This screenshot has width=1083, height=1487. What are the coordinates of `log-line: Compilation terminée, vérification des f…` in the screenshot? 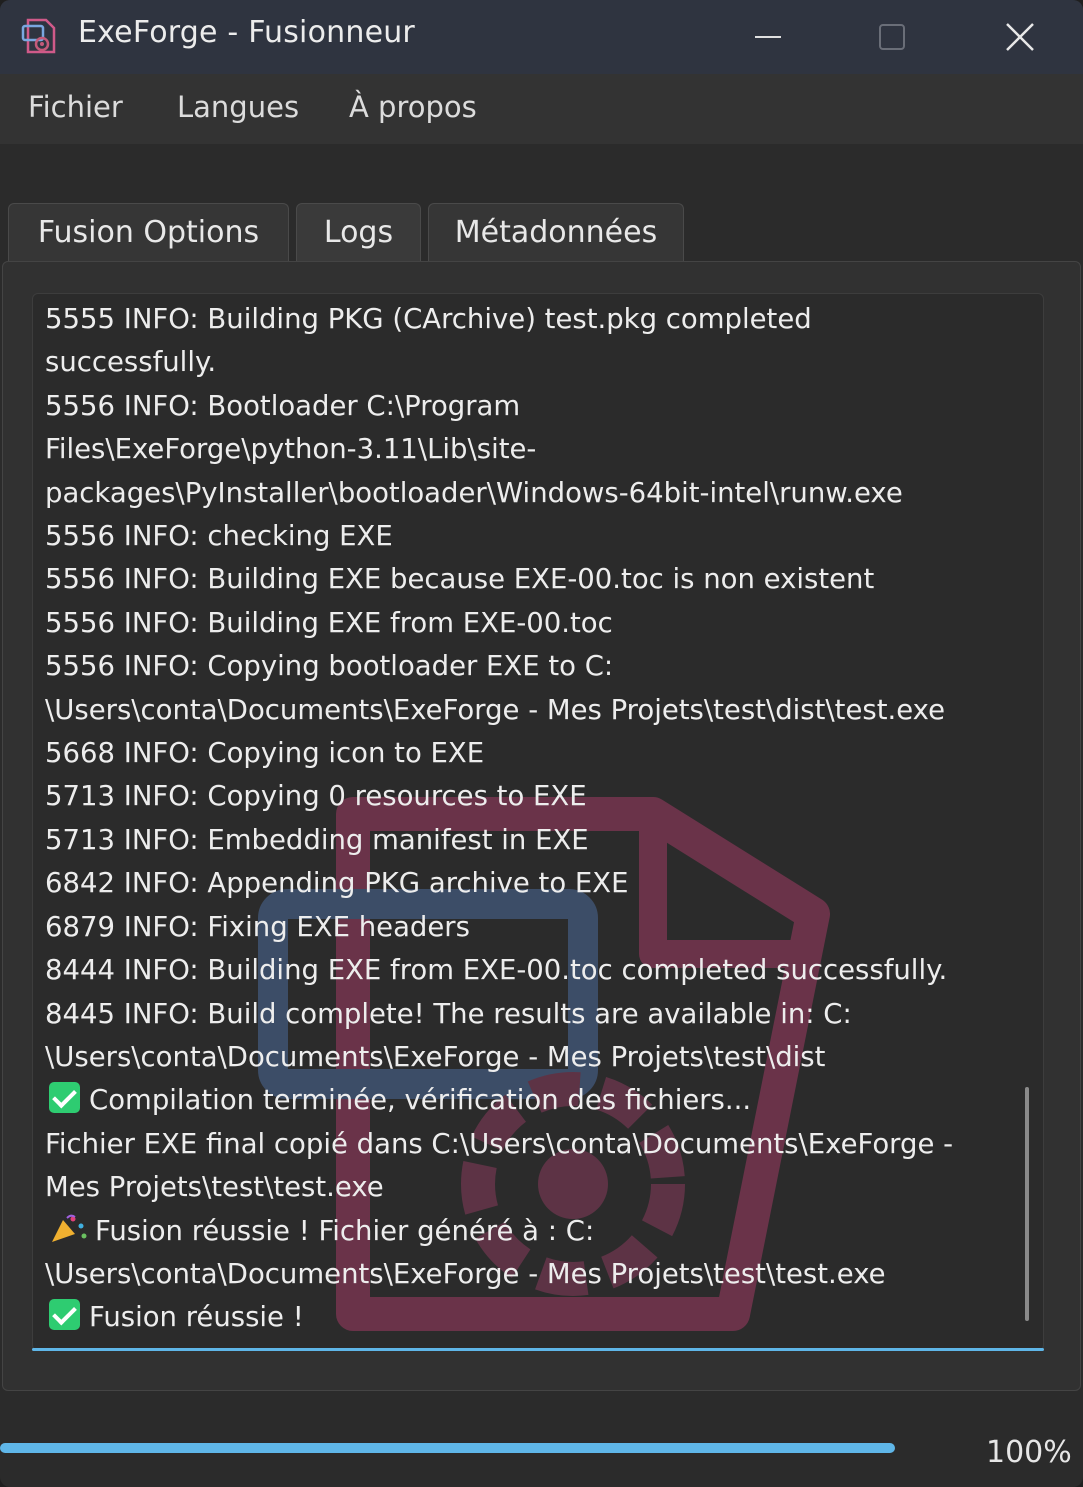 It's located at (532, 1100).